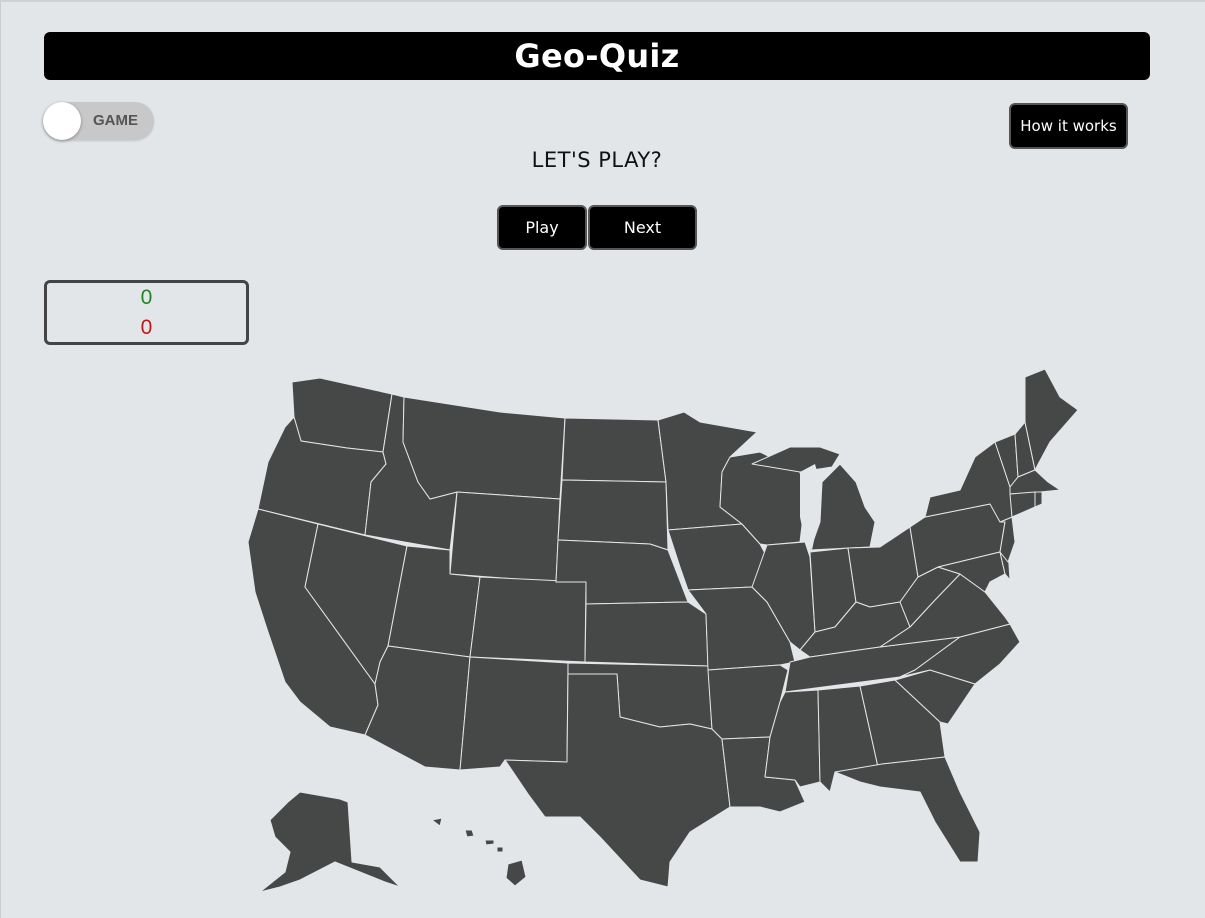 This screenshot has height=918, width=1205. I want to click on score-panel: 0 0, so click(146, 312).